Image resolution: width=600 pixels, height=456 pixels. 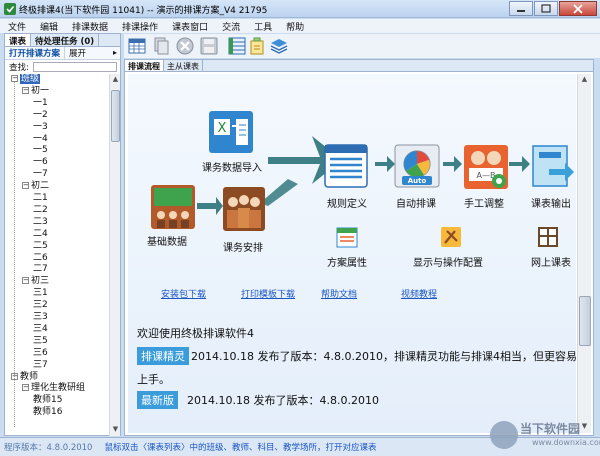 What do you see at coordinates (40, 341) in the screenshot?
I see `tree-node-class: 三5` at bounding box center [40, 341].